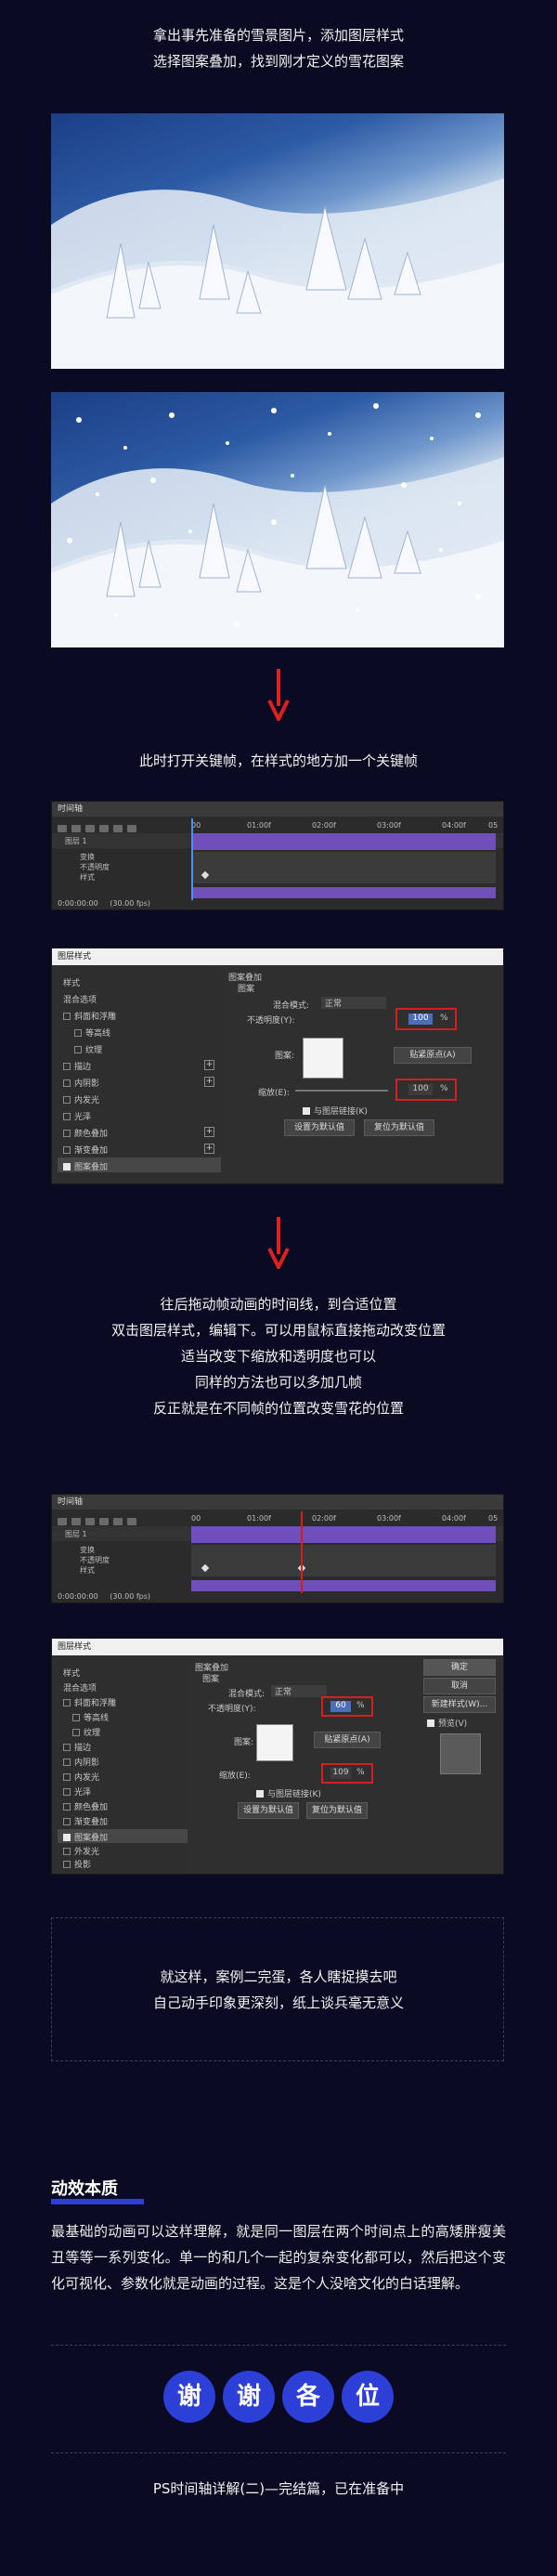 This screenshot has height=2576, width=557. Describe the element at coordinates (277, 956) in the screenshot. I see `dialog-title: 图层样式` at that location.